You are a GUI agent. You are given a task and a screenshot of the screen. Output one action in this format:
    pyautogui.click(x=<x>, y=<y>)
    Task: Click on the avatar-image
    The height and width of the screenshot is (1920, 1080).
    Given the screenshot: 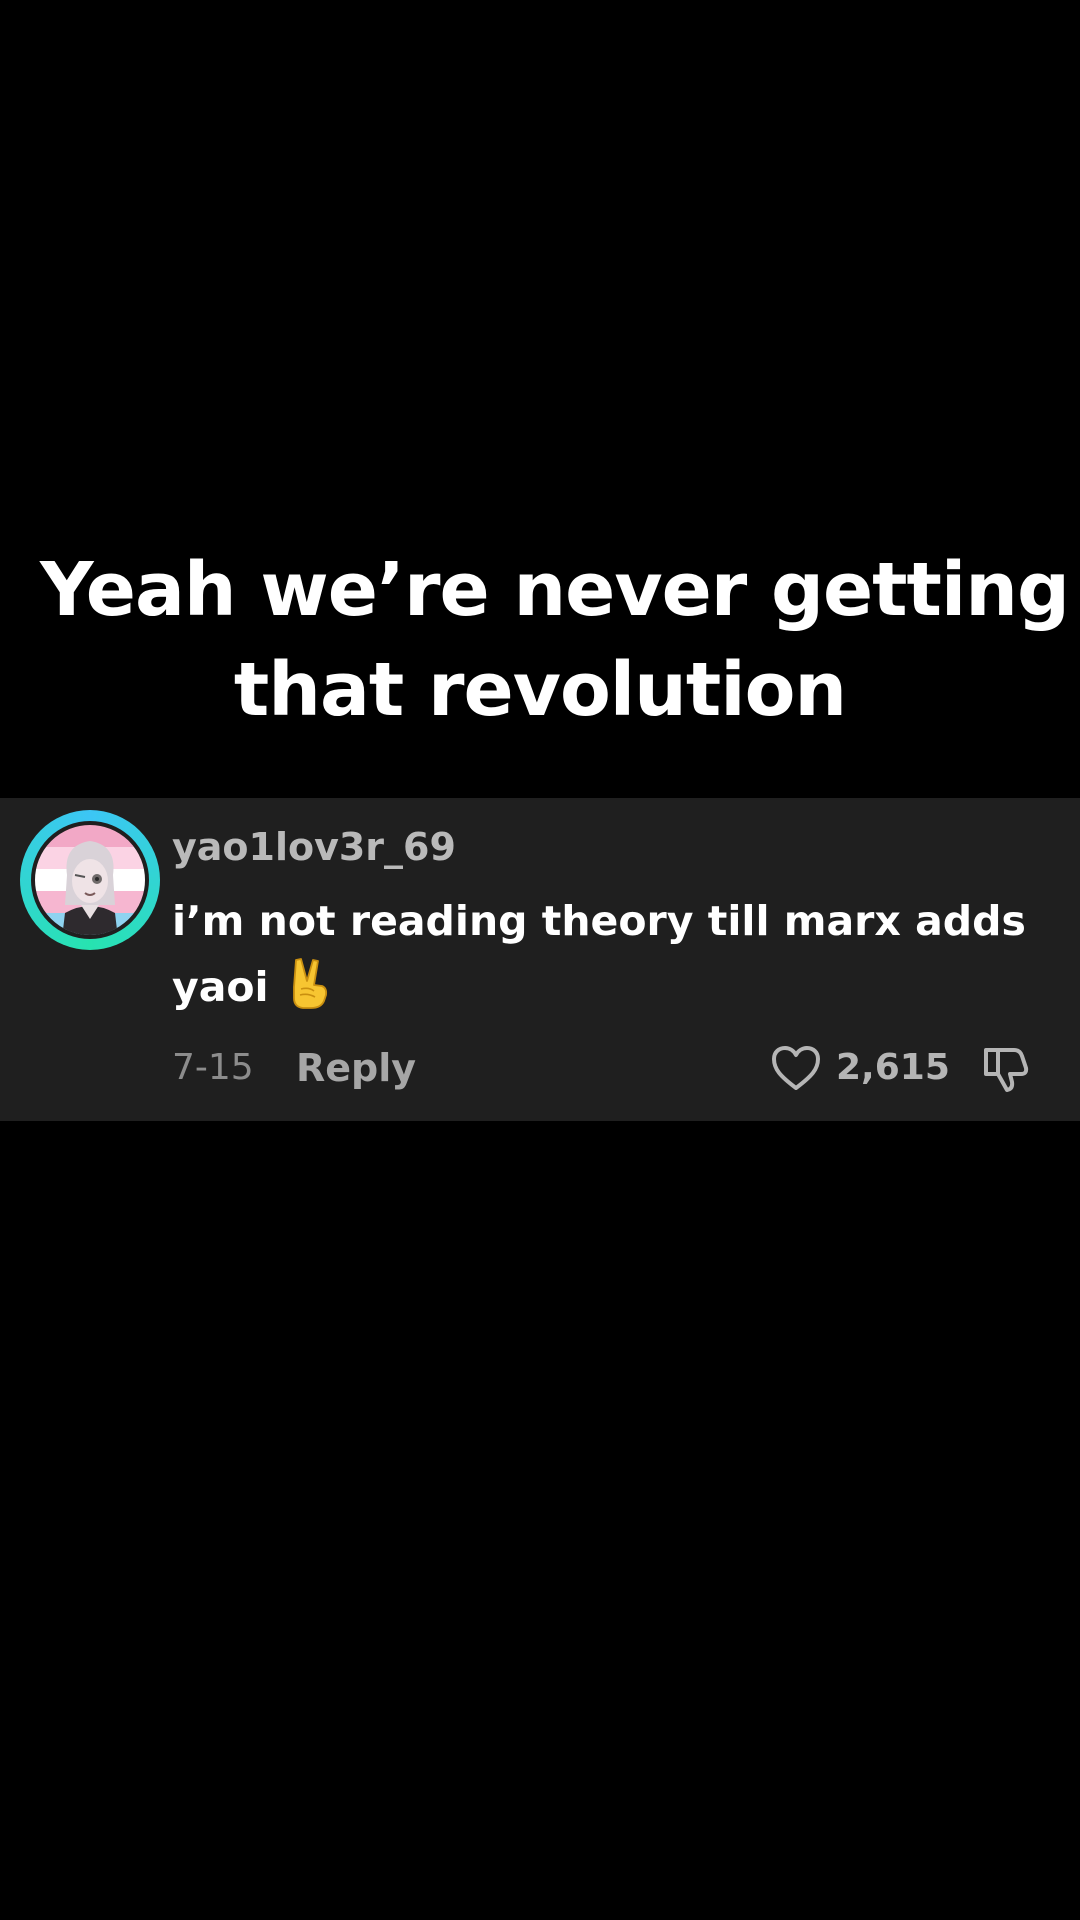 What is the action you would take?
    pyautogui.click(x=90, y=880)
    